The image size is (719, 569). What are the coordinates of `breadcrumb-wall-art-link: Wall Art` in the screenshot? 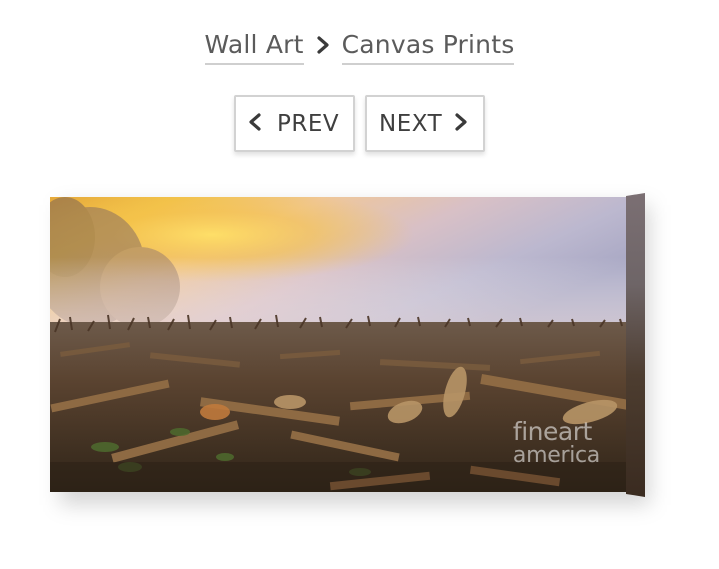 It's located at (254, 47).